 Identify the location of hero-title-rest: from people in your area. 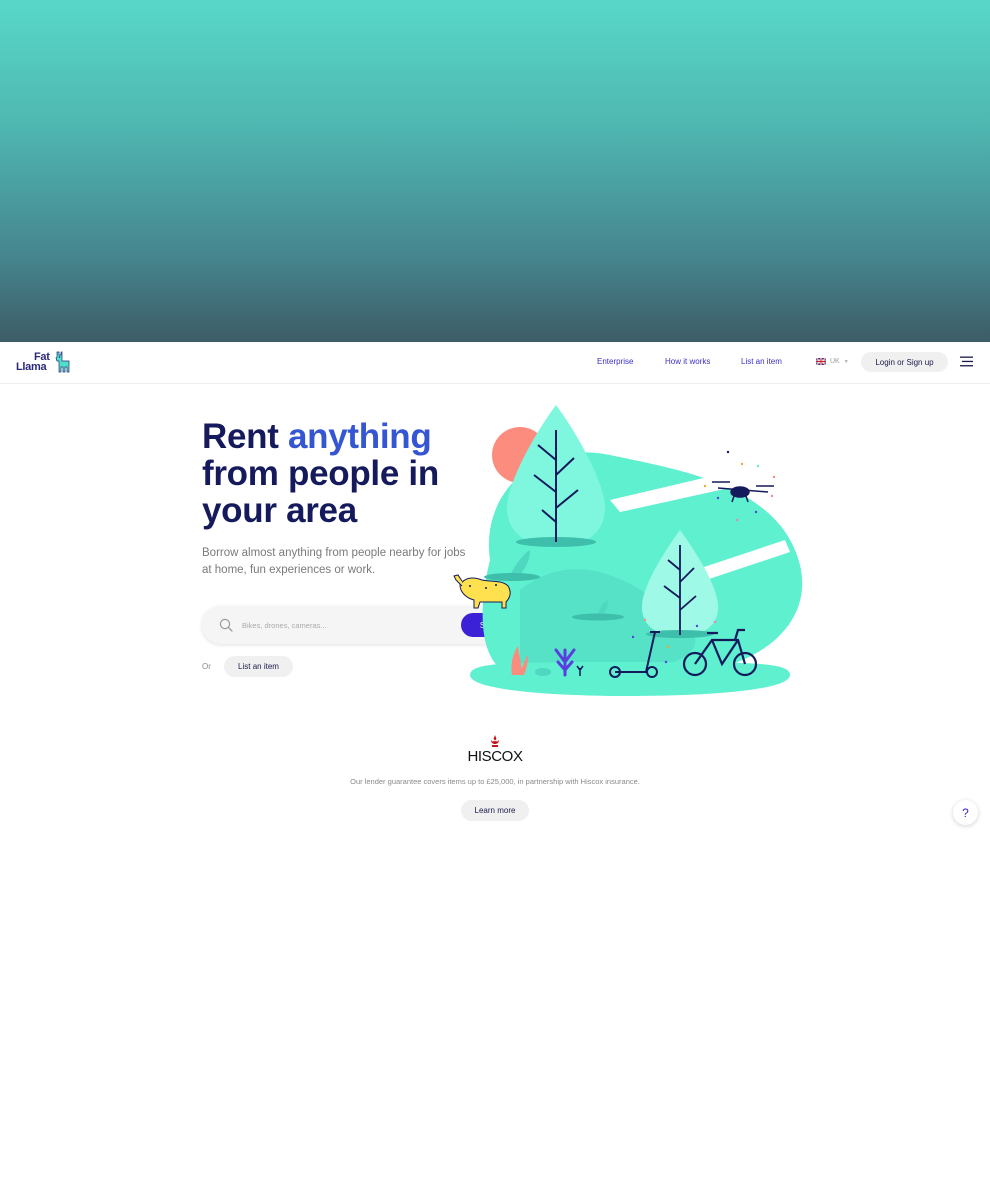
(320, 492).